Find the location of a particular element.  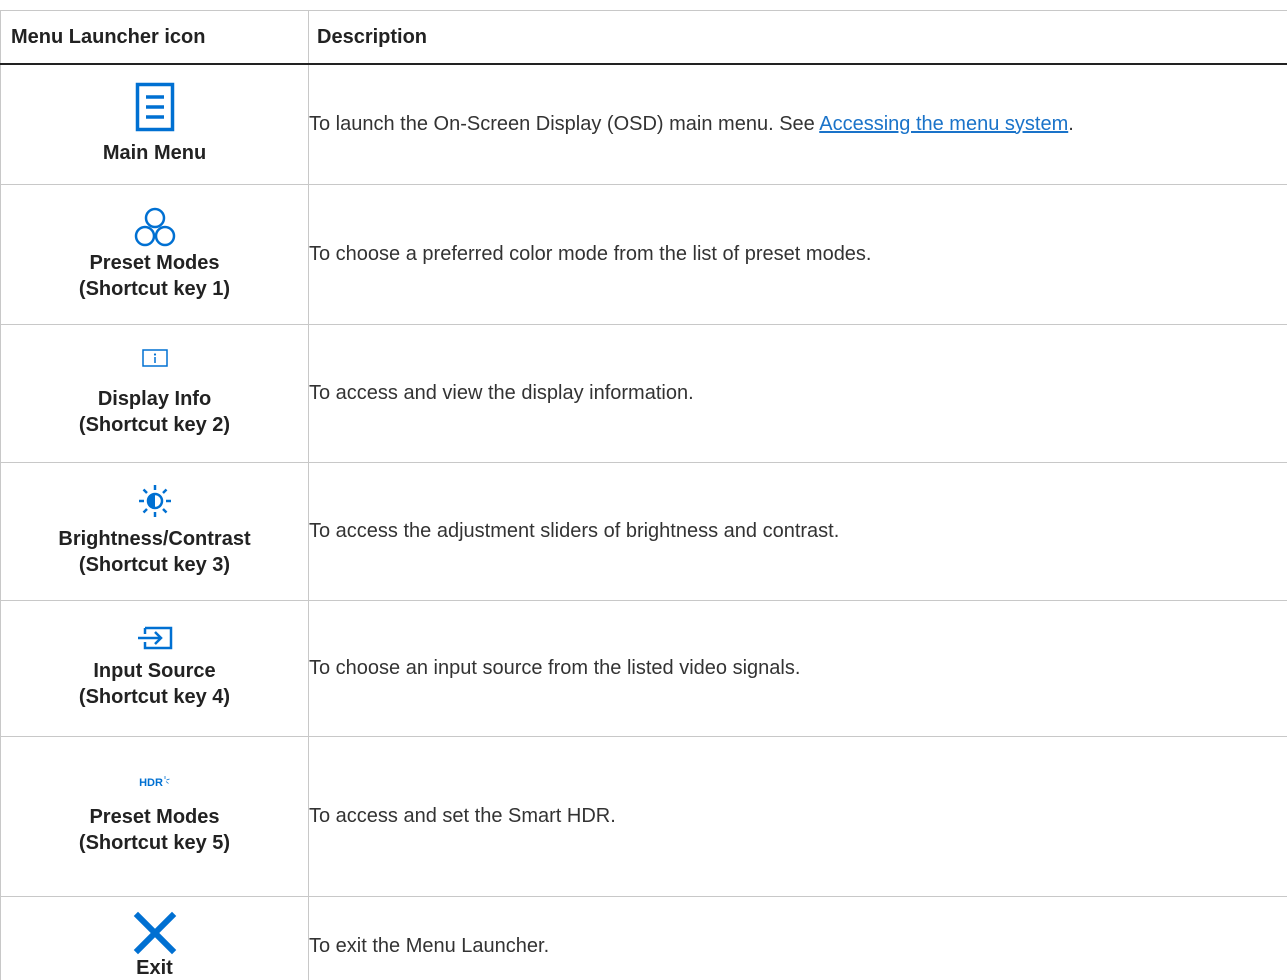

icon-cell: Brightness/Contrast (Shortcut key 3) is located at coordinates (154, 531).